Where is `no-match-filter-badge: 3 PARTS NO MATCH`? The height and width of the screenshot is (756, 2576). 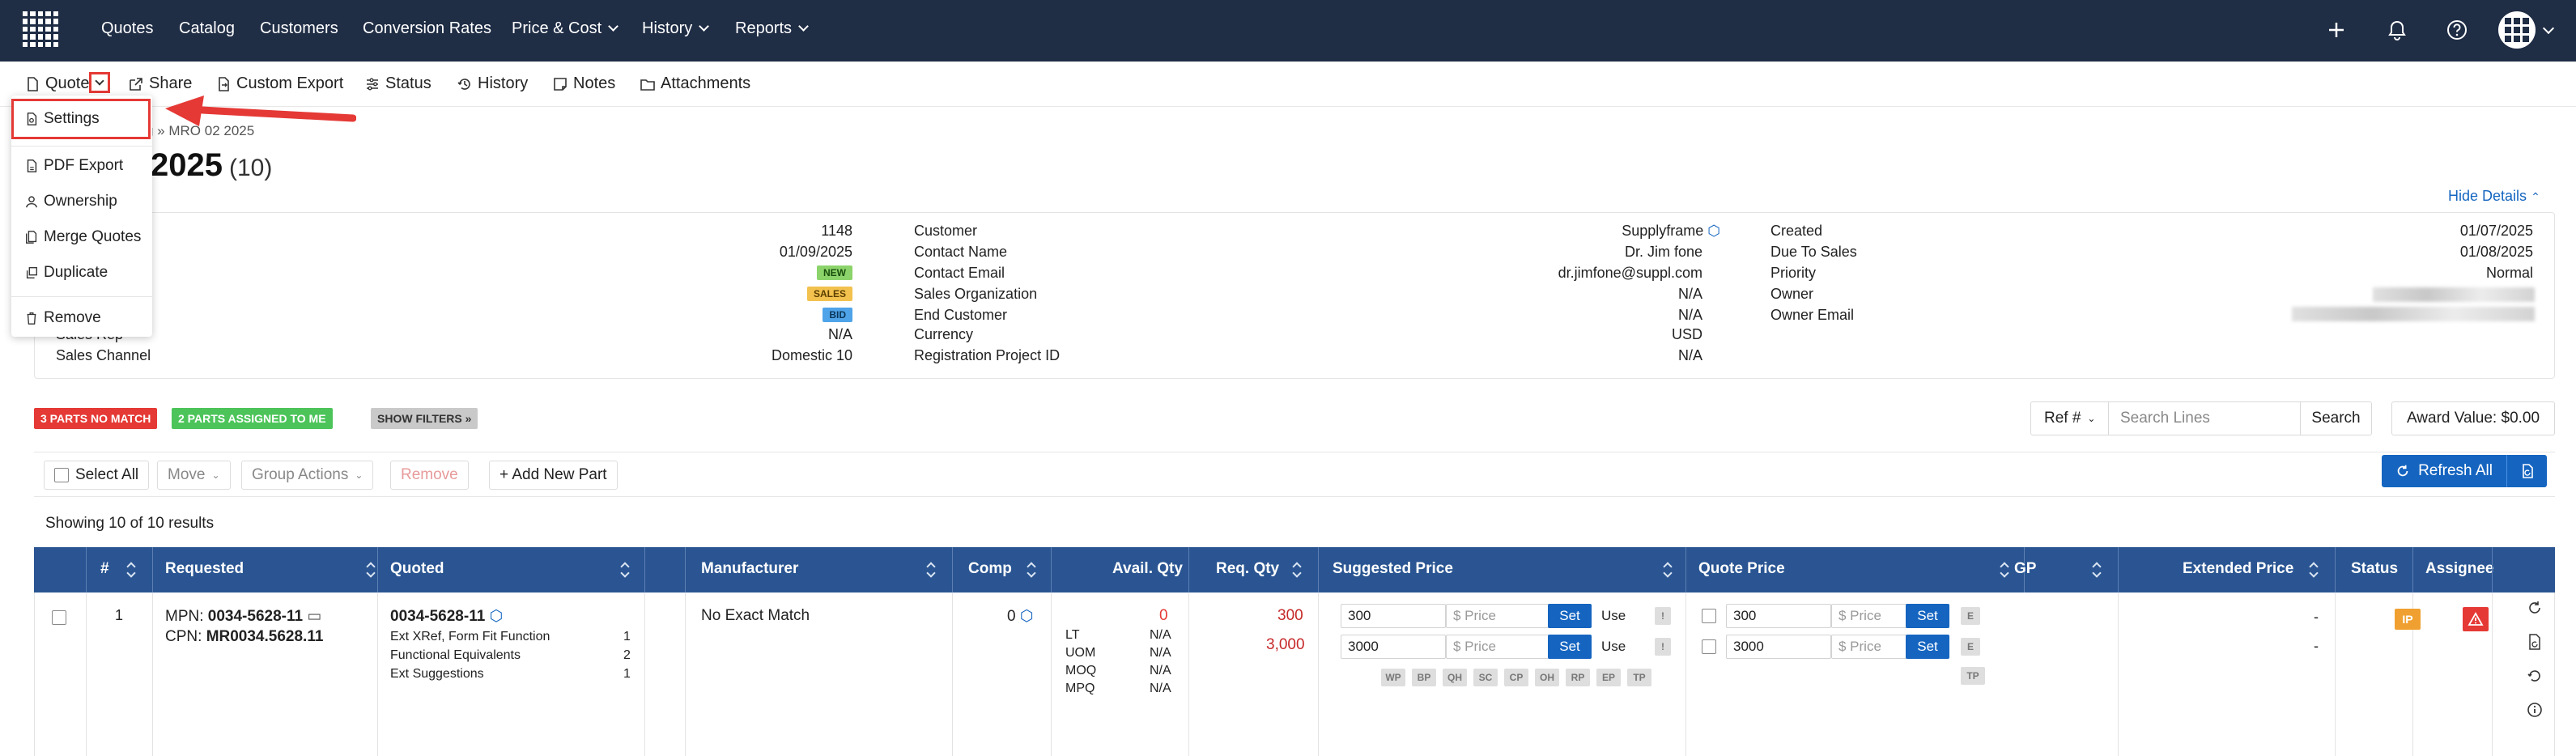
no-match-filter-badge: 3 PARTS NO MATCH is located at coordinates (96, 418).